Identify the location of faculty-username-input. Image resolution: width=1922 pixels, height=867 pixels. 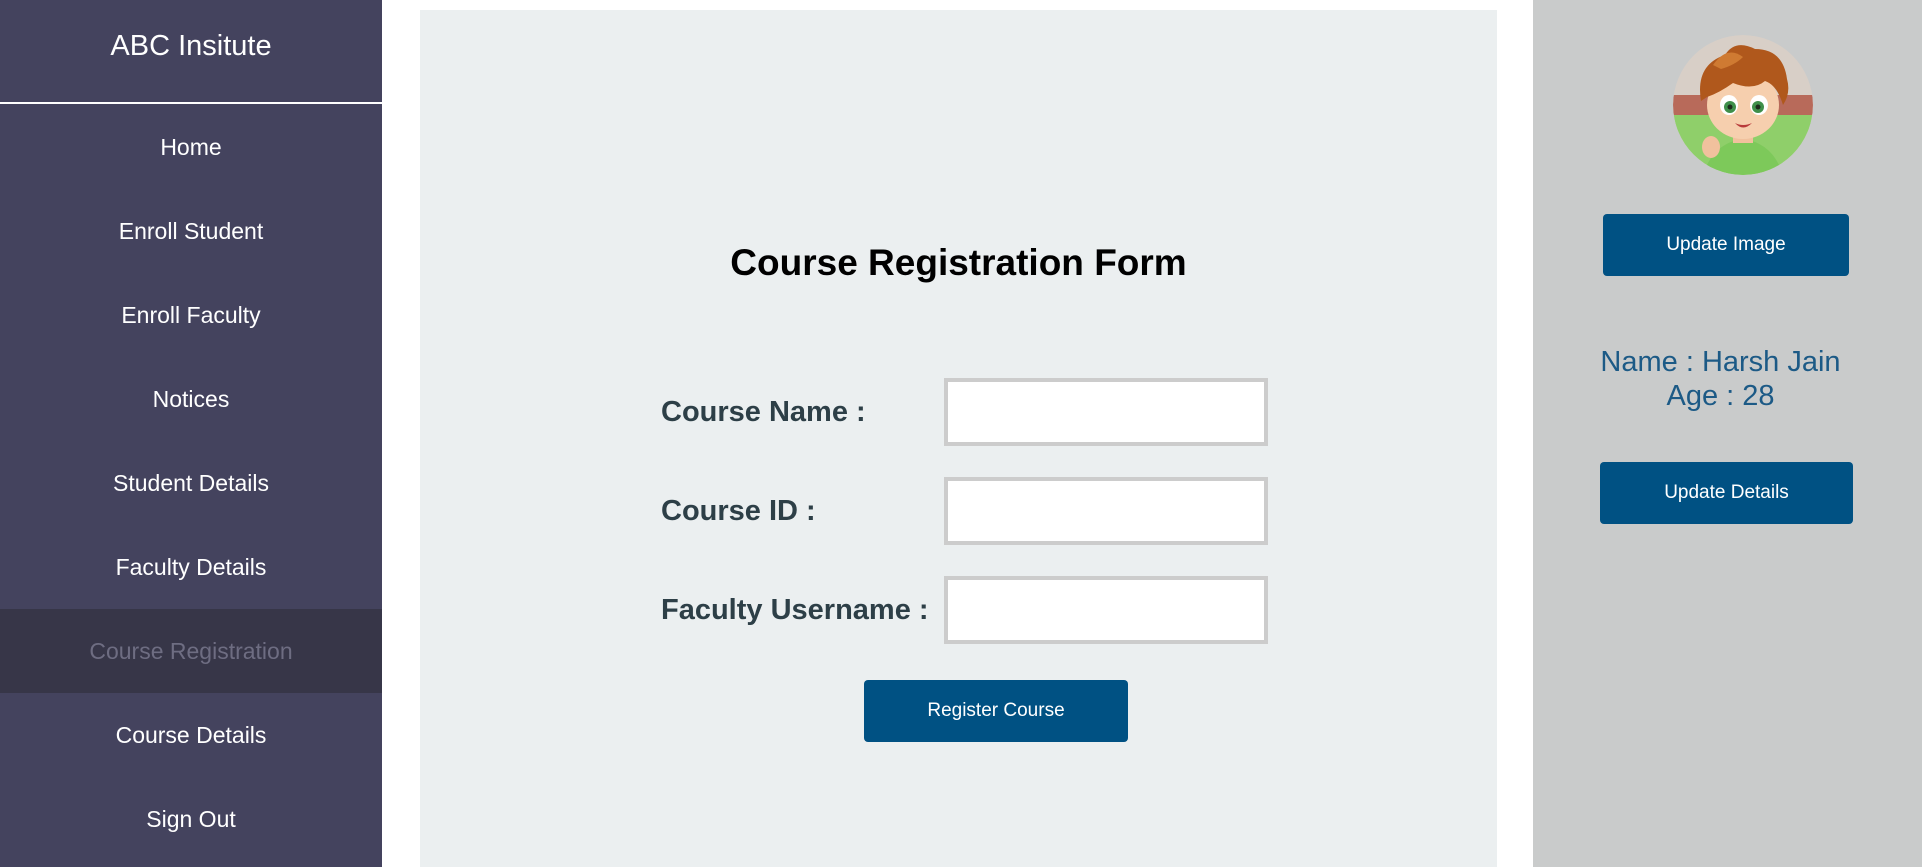
(1106, 610).